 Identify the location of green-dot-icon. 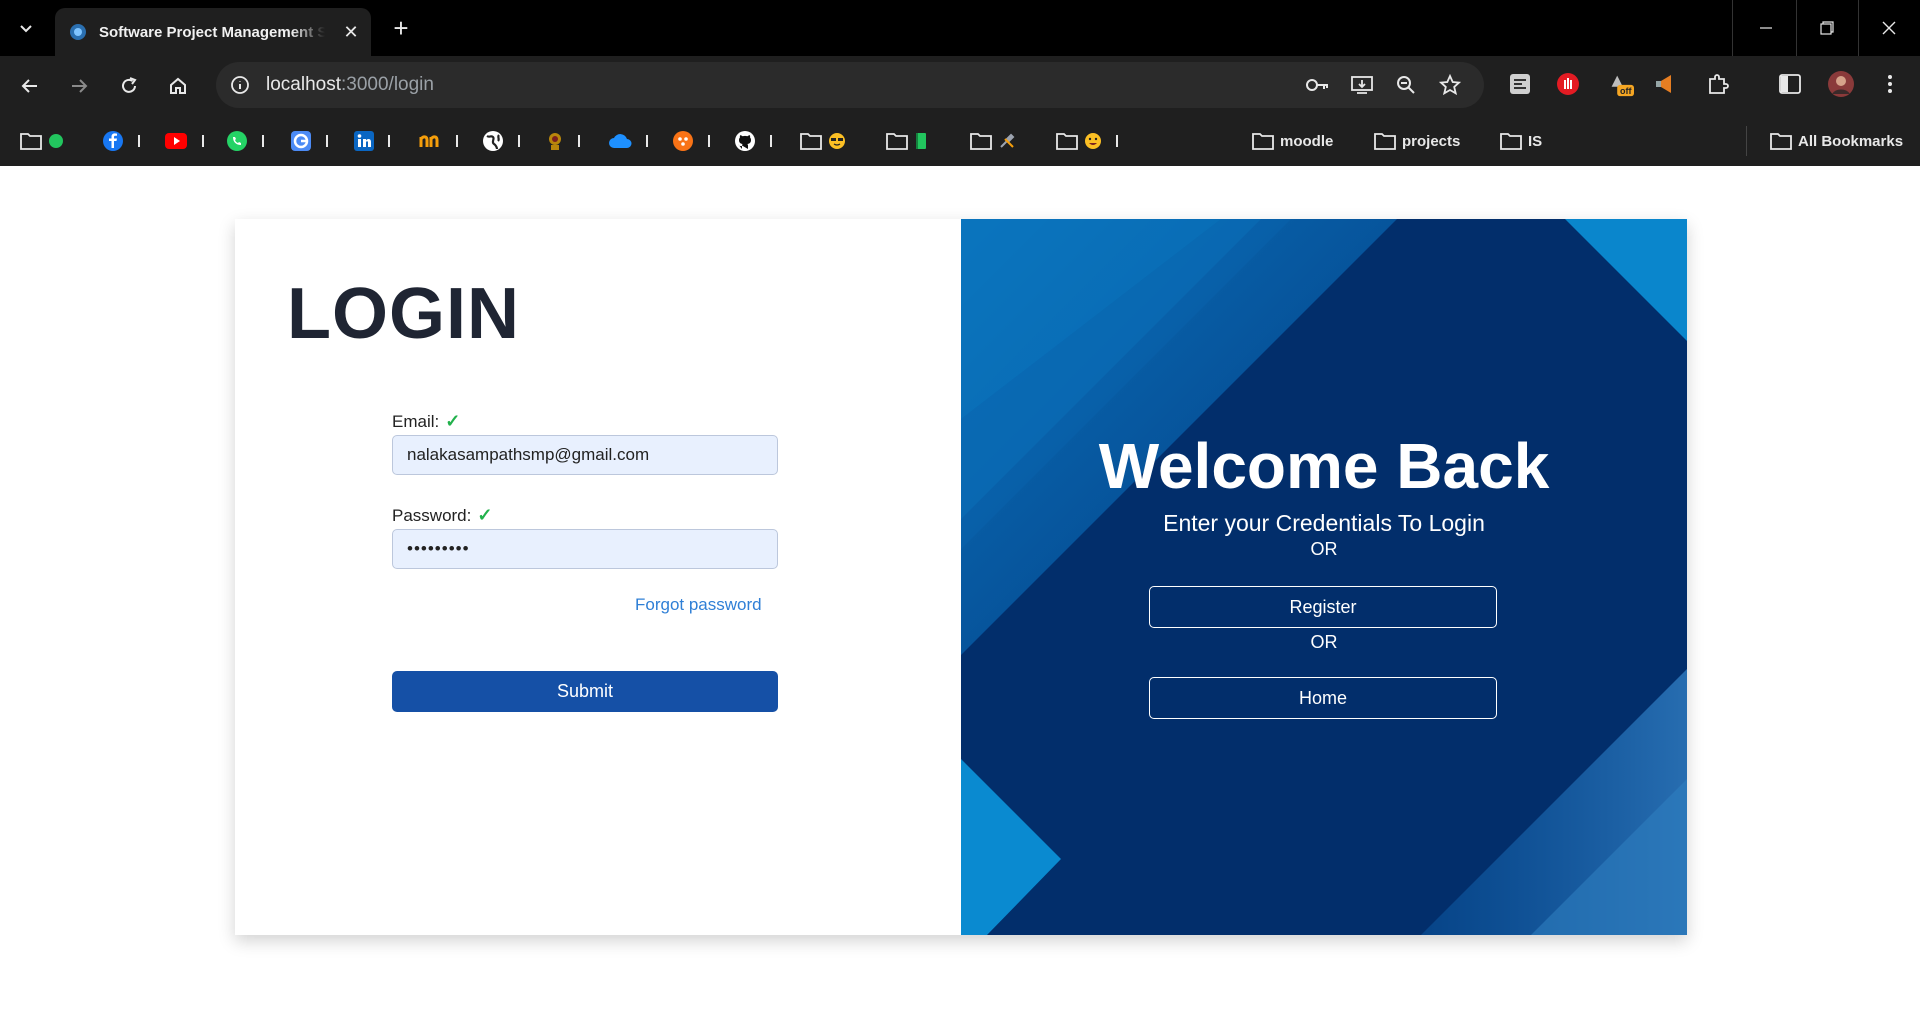
(56, 141).